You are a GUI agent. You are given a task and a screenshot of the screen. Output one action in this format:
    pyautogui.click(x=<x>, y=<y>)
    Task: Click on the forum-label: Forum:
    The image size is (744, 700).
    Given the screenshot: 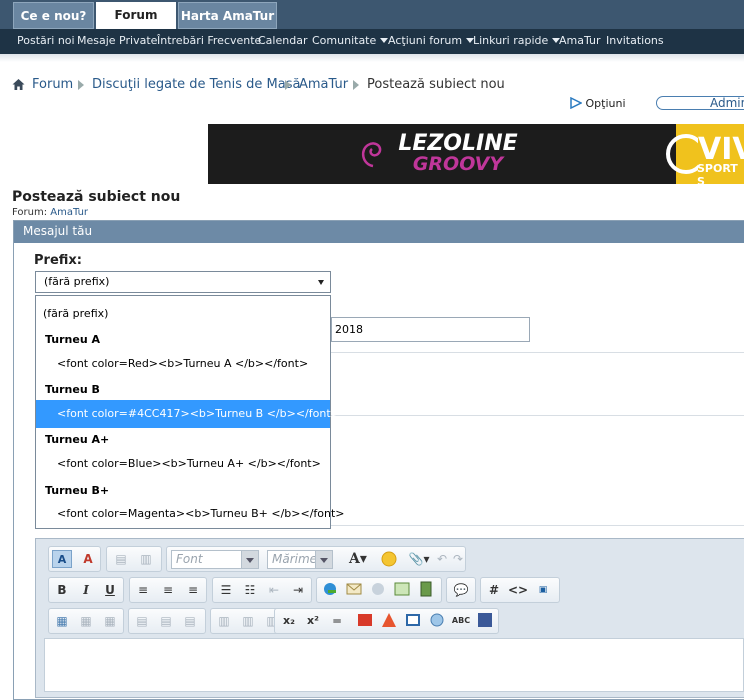 What is the action you would take?
    pyautogui.click(x=30, y=212)
    